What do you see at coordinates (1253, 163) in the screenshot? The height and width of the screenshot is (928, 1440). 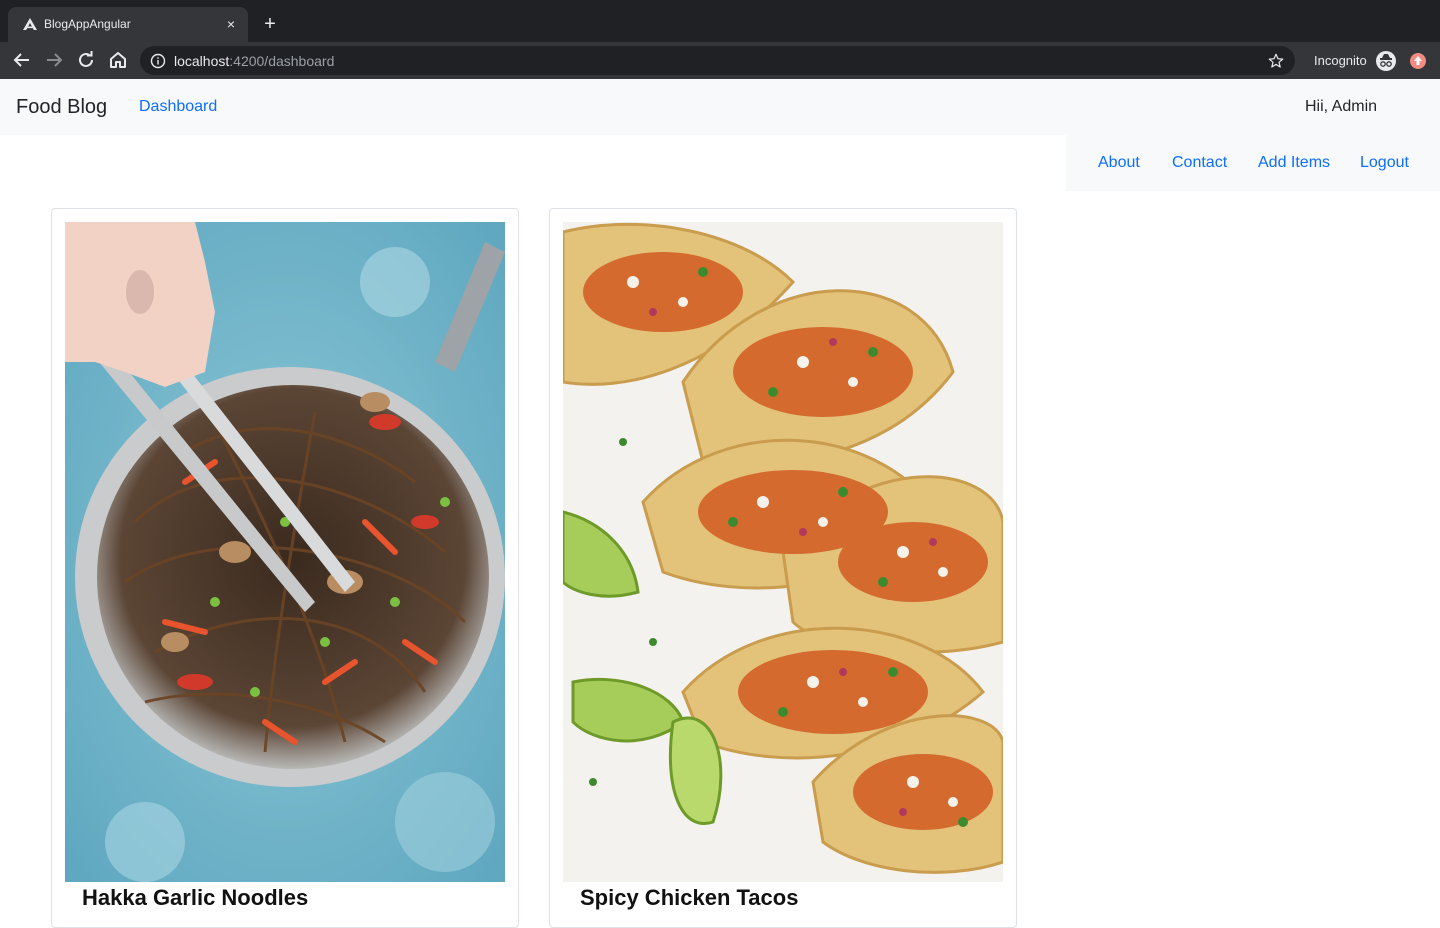 I see `secondary-nav: About Contact Add Items Logout` at bounding box center [1253, 163].